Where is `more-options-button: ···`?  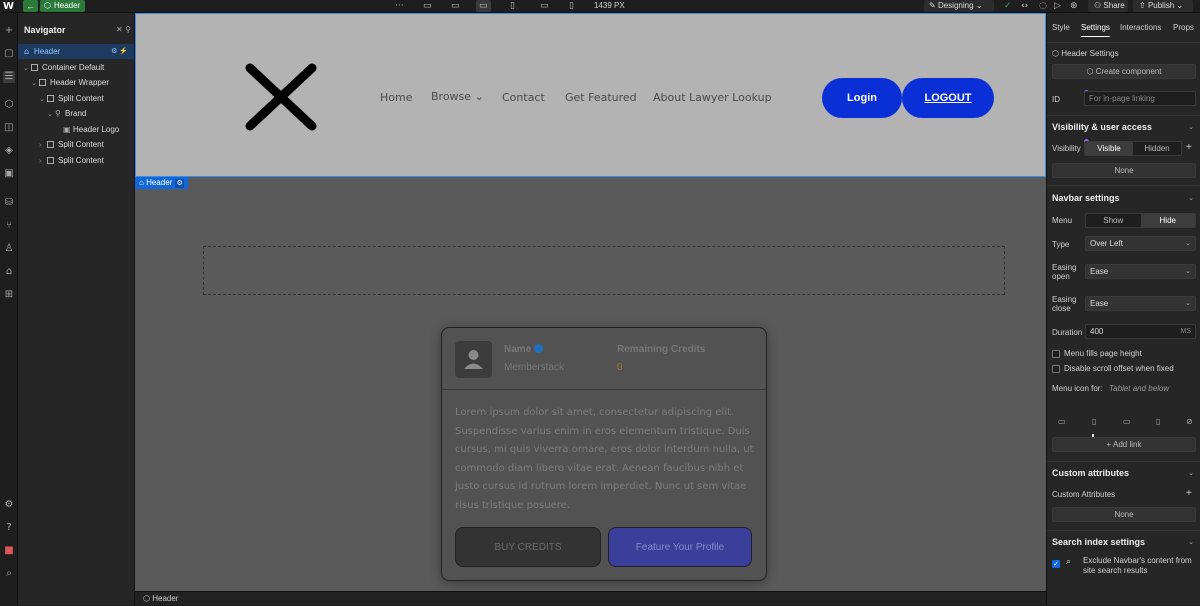
more-options-button: ··· is located at coordinates (399, 6).